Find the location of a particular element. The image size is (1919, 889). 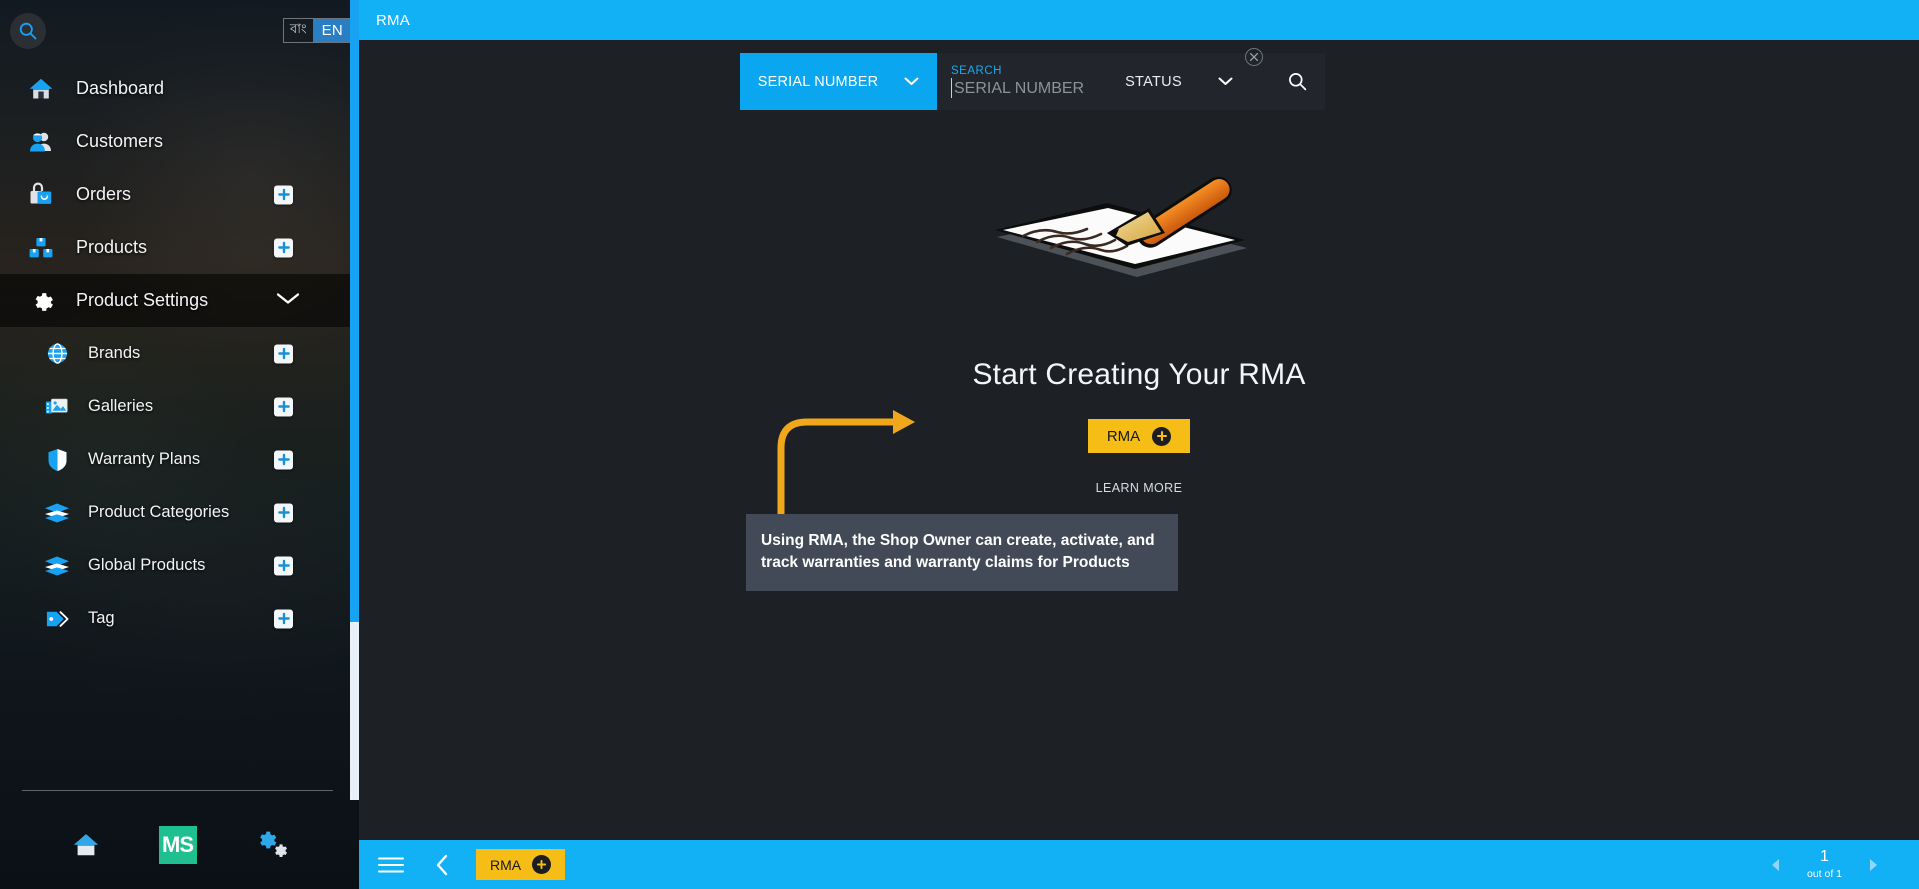

sidebar-add-brands-button is located at coordinates (283, 353).